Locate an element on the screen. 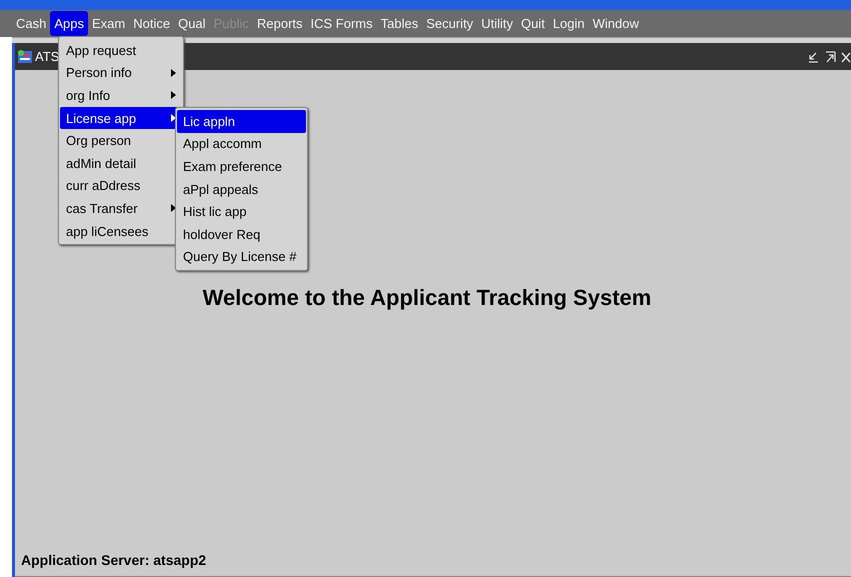  menu-item: aPpl appeals is located at coordinates (241, 189).